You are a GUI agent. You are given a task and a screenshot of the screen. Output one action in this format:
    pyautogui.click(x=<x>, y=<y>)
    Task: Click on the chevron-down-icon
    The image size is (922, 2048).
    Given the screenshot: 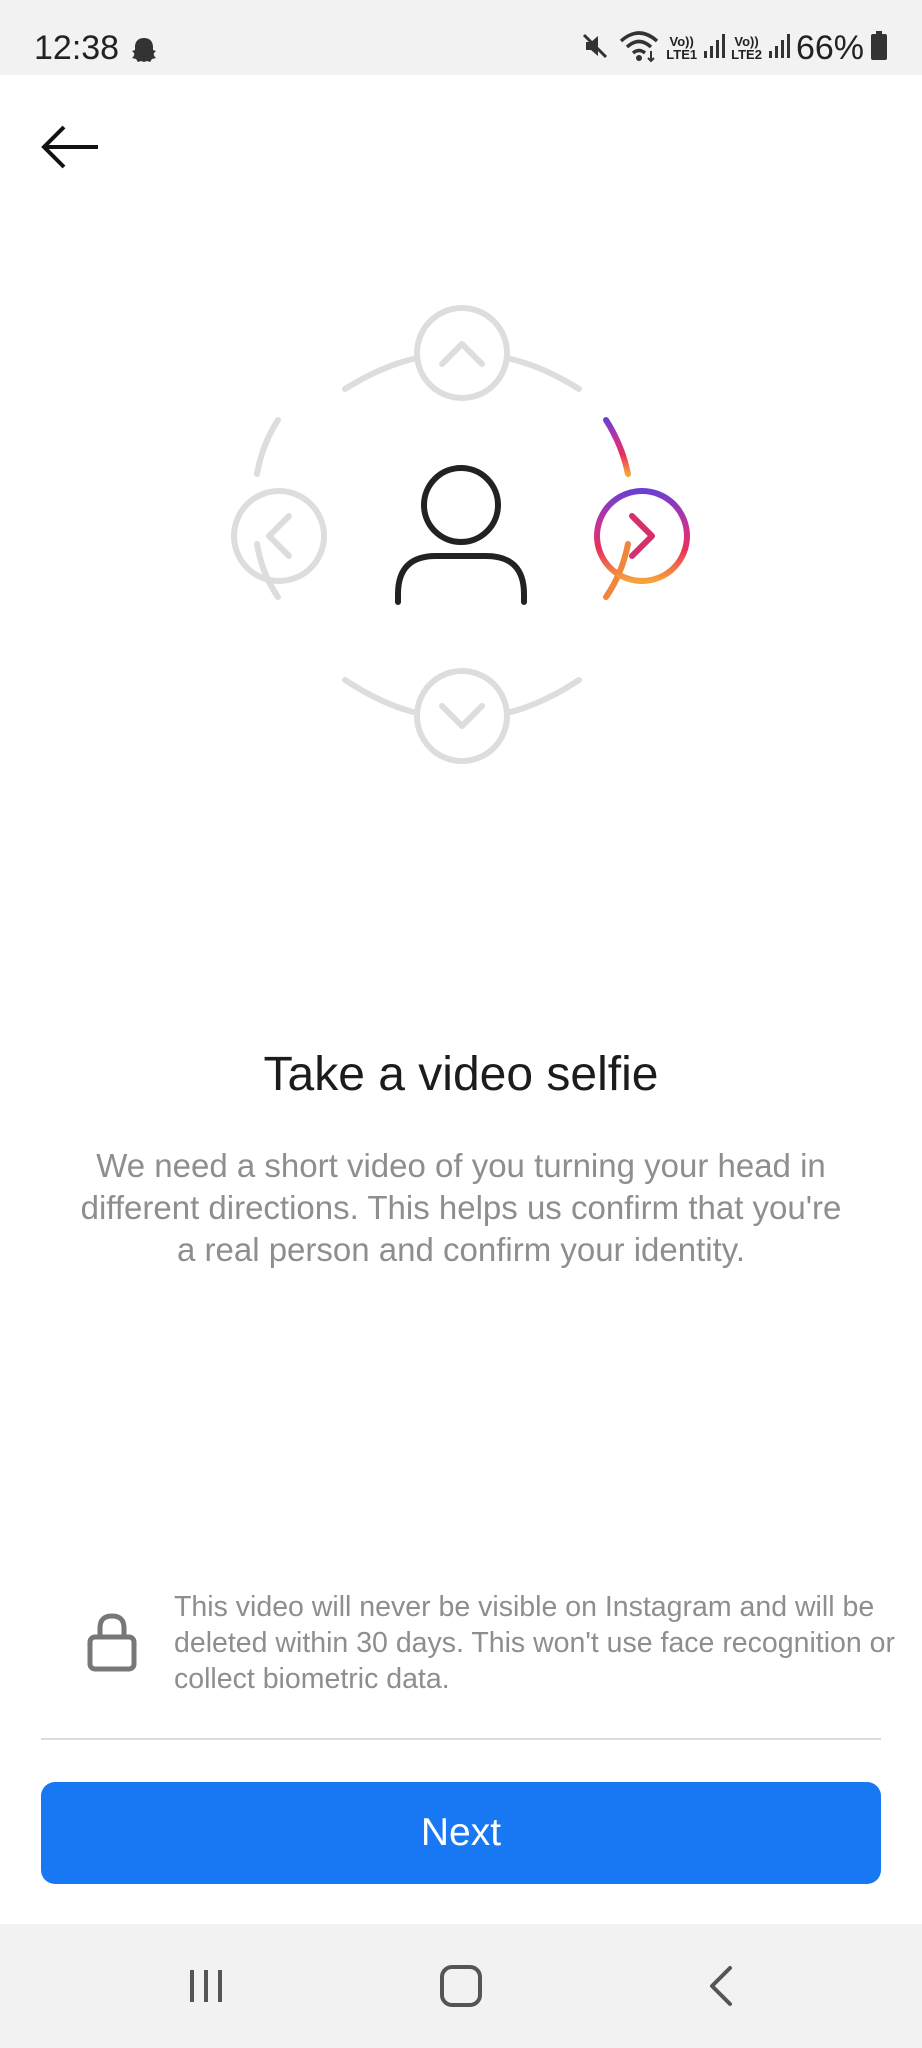 What is the action you would take?
    pyautogui.click(x=462, y=716)
    